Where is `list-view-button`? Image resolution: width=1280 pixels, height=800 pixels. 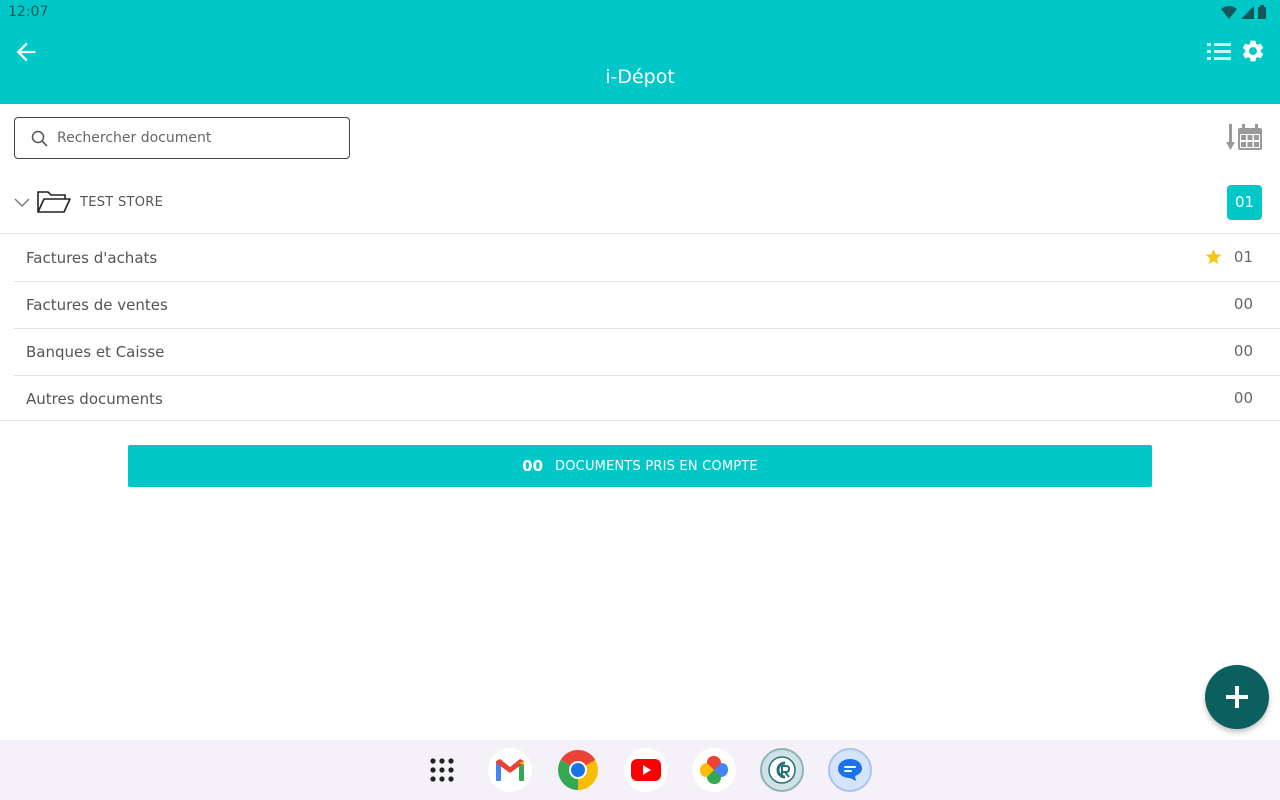 list-view-button is located at coordinates (1219, 52).